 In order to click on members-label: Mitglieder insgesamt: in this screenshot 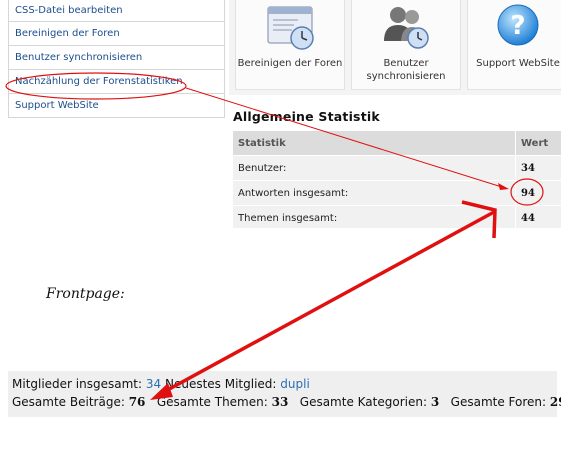, I will do `click(77, 384)`.